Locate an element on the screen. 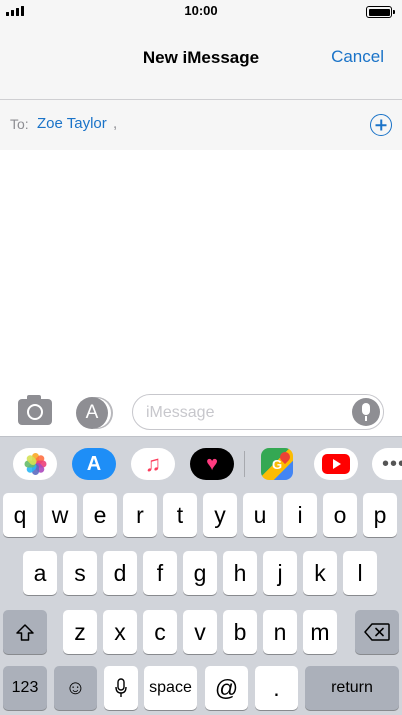 The image size is (402, 715). emoji-key: ☺ is located at coordinates (75, 688).